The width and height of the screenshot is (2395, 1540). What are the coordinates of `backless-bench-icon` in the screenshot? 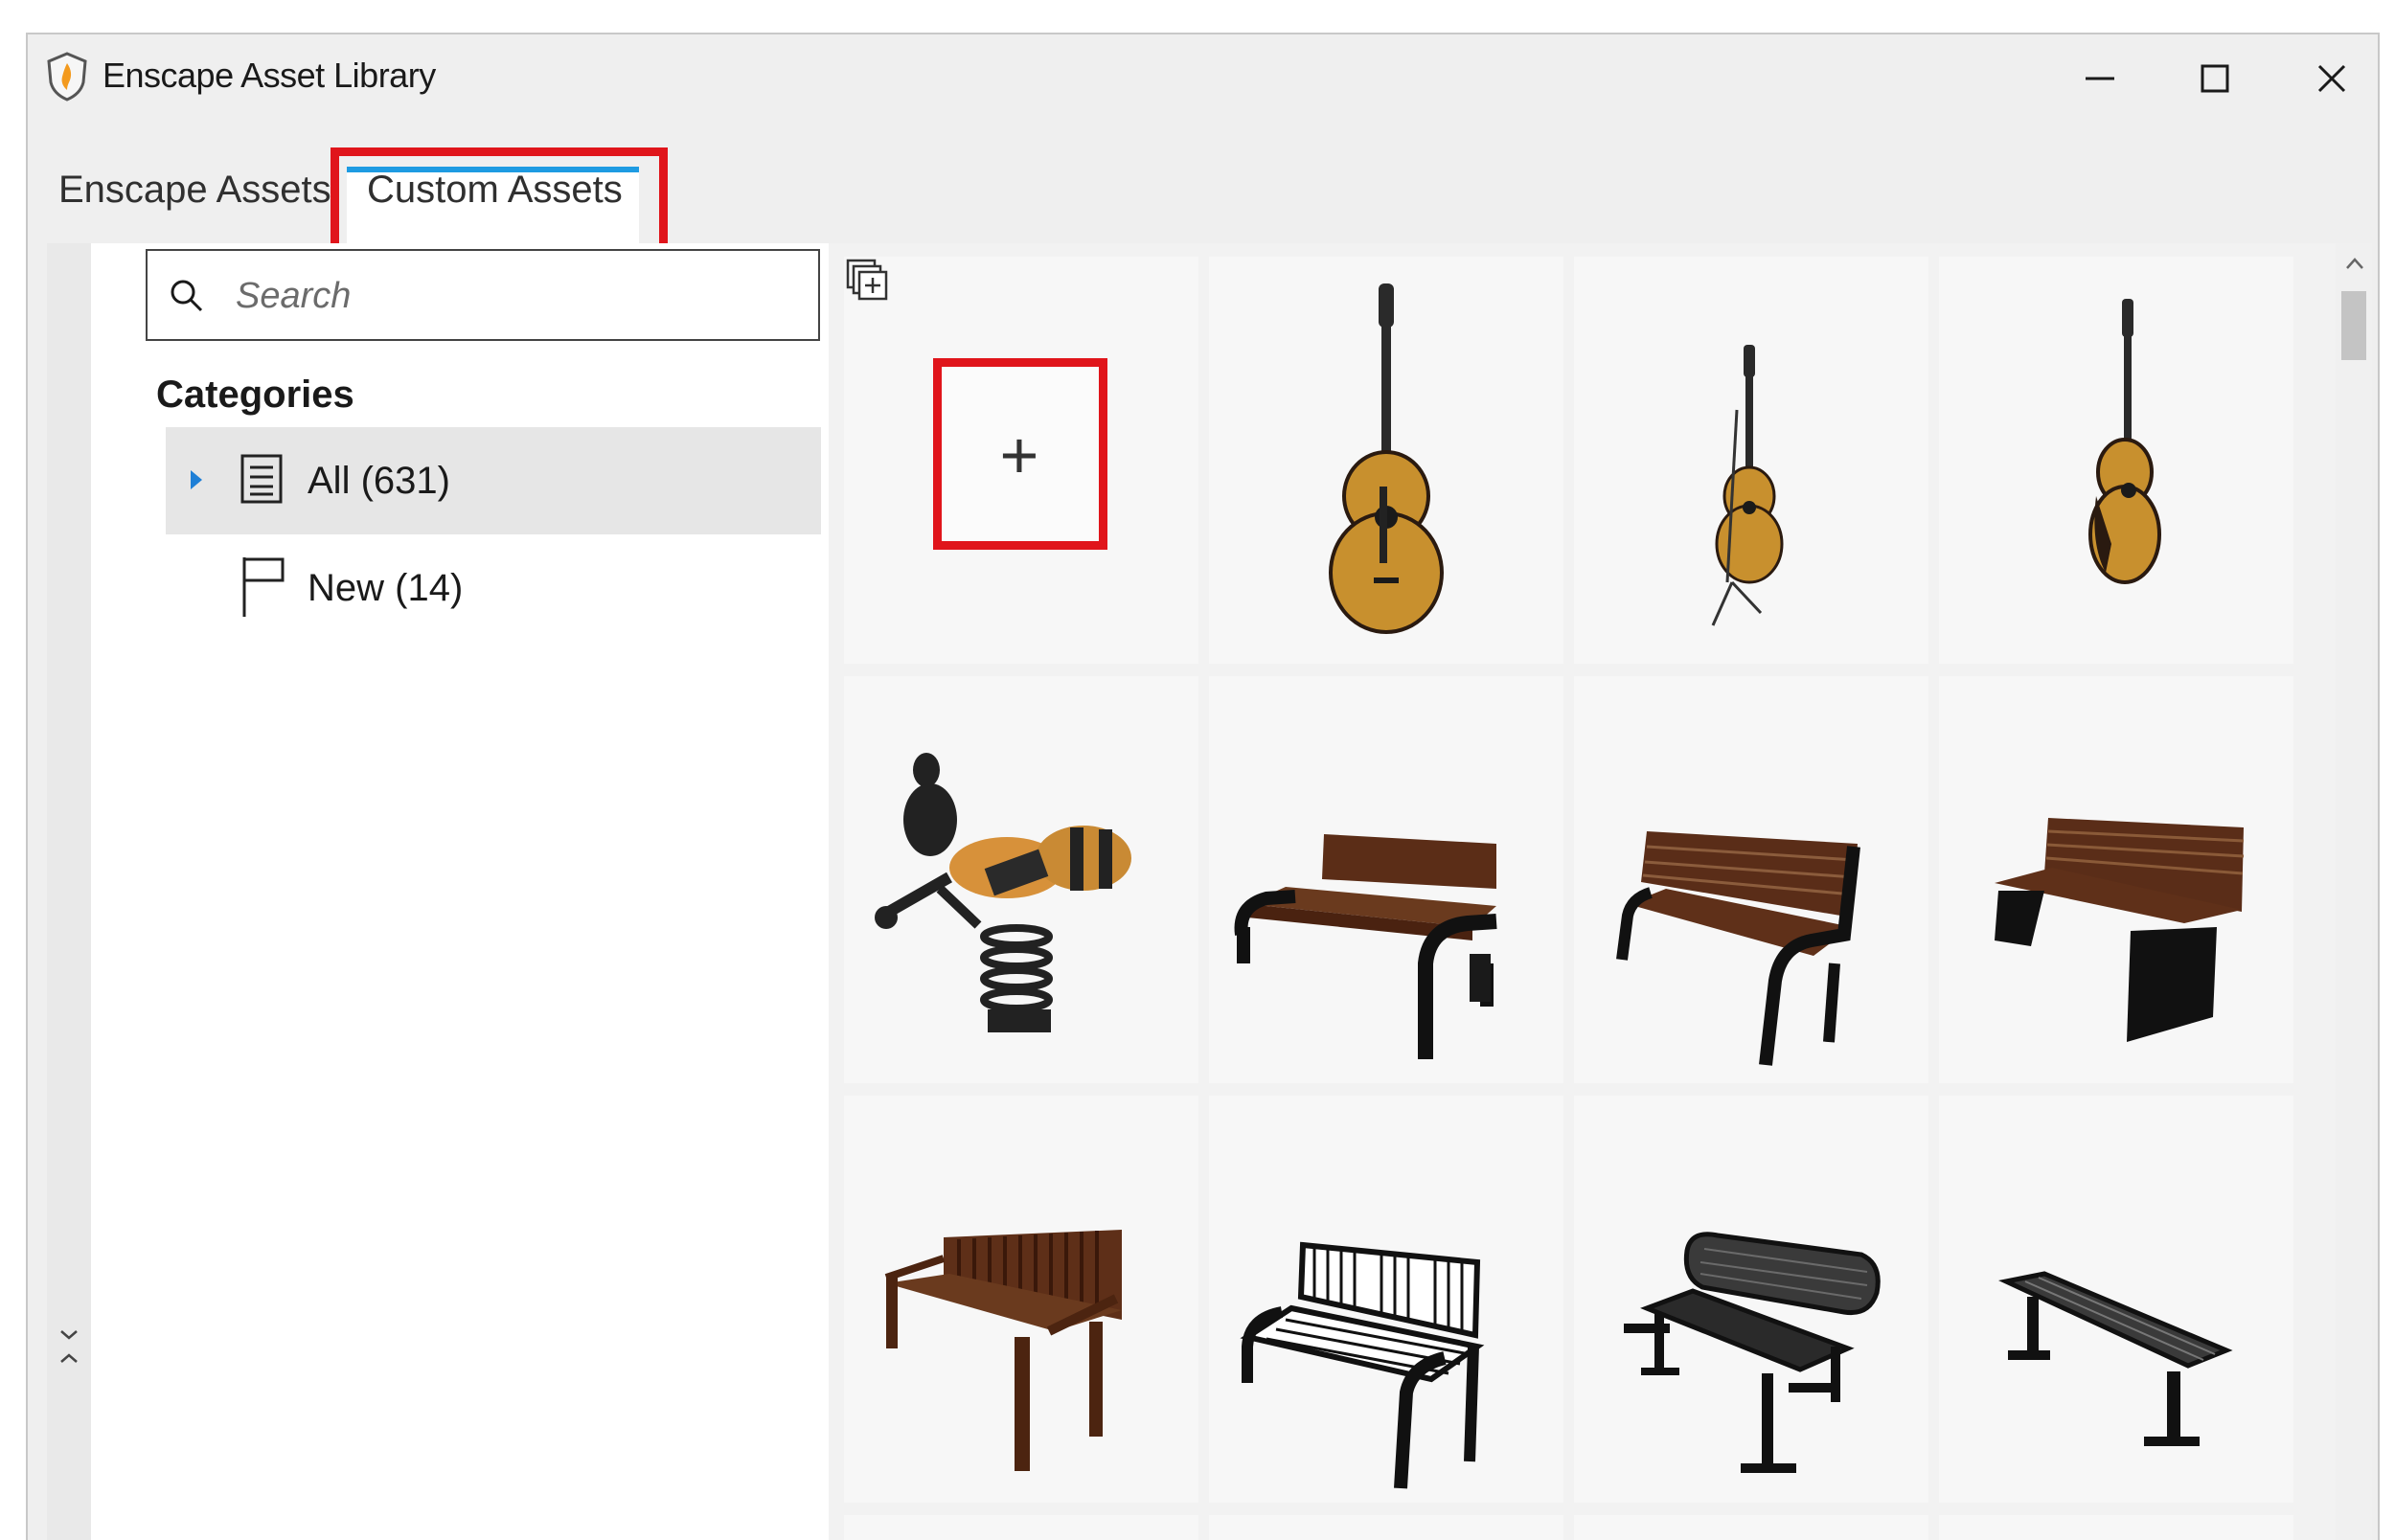 It's located at (2115, 1358).